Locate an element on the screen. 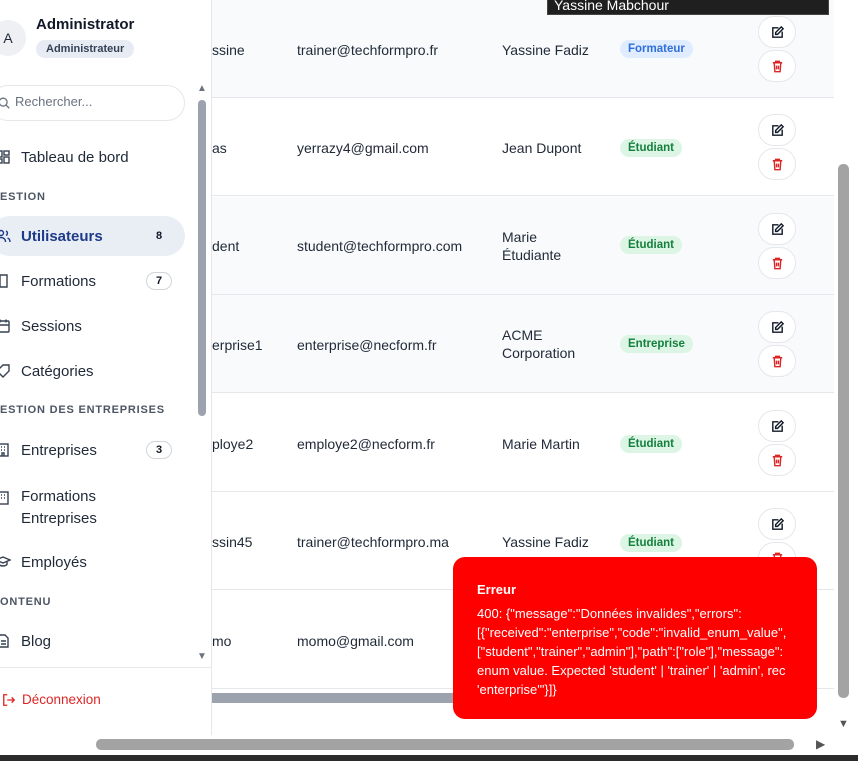 The height and width of the screenshot is (761, 858). role-badge: Formateur is located at coordinates (656, 49).